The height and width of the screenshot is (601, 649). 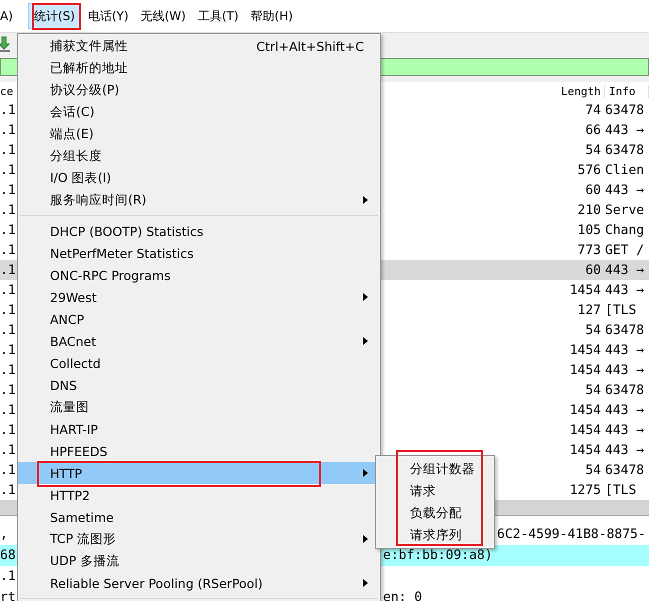 I want to click on menu-title: A), so click(x=9, y=16).